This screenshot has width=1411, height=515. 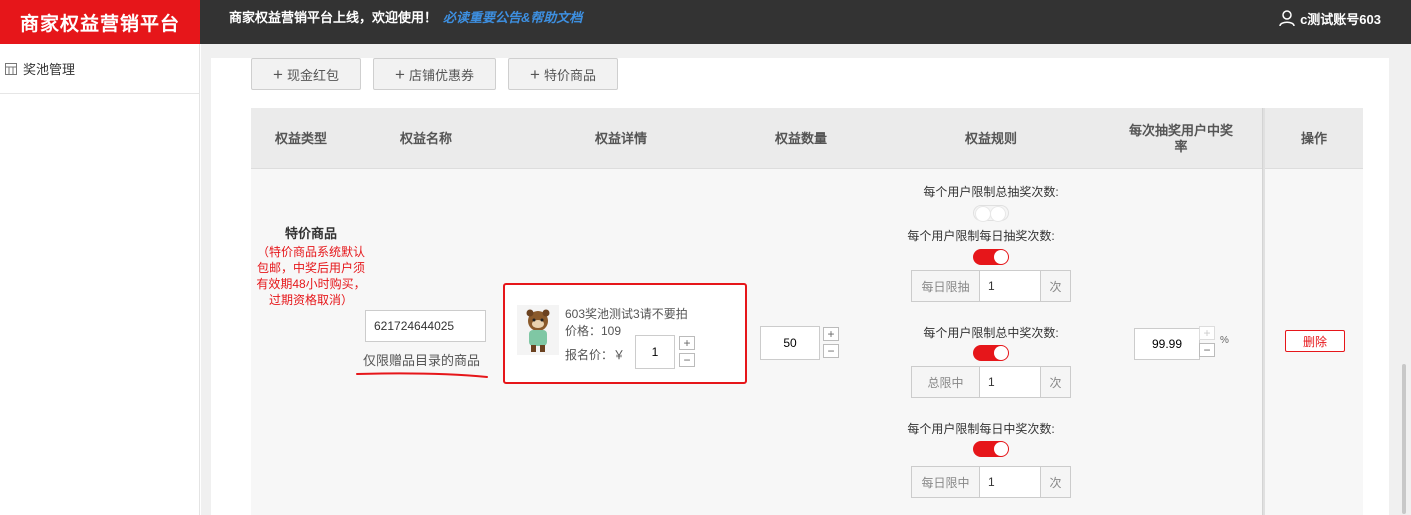 I want to click on announcement-bar: 商家权益营销平台上线，欢迎使用！ 必读重要公告&帮助文档, so click(x=405, y=18).